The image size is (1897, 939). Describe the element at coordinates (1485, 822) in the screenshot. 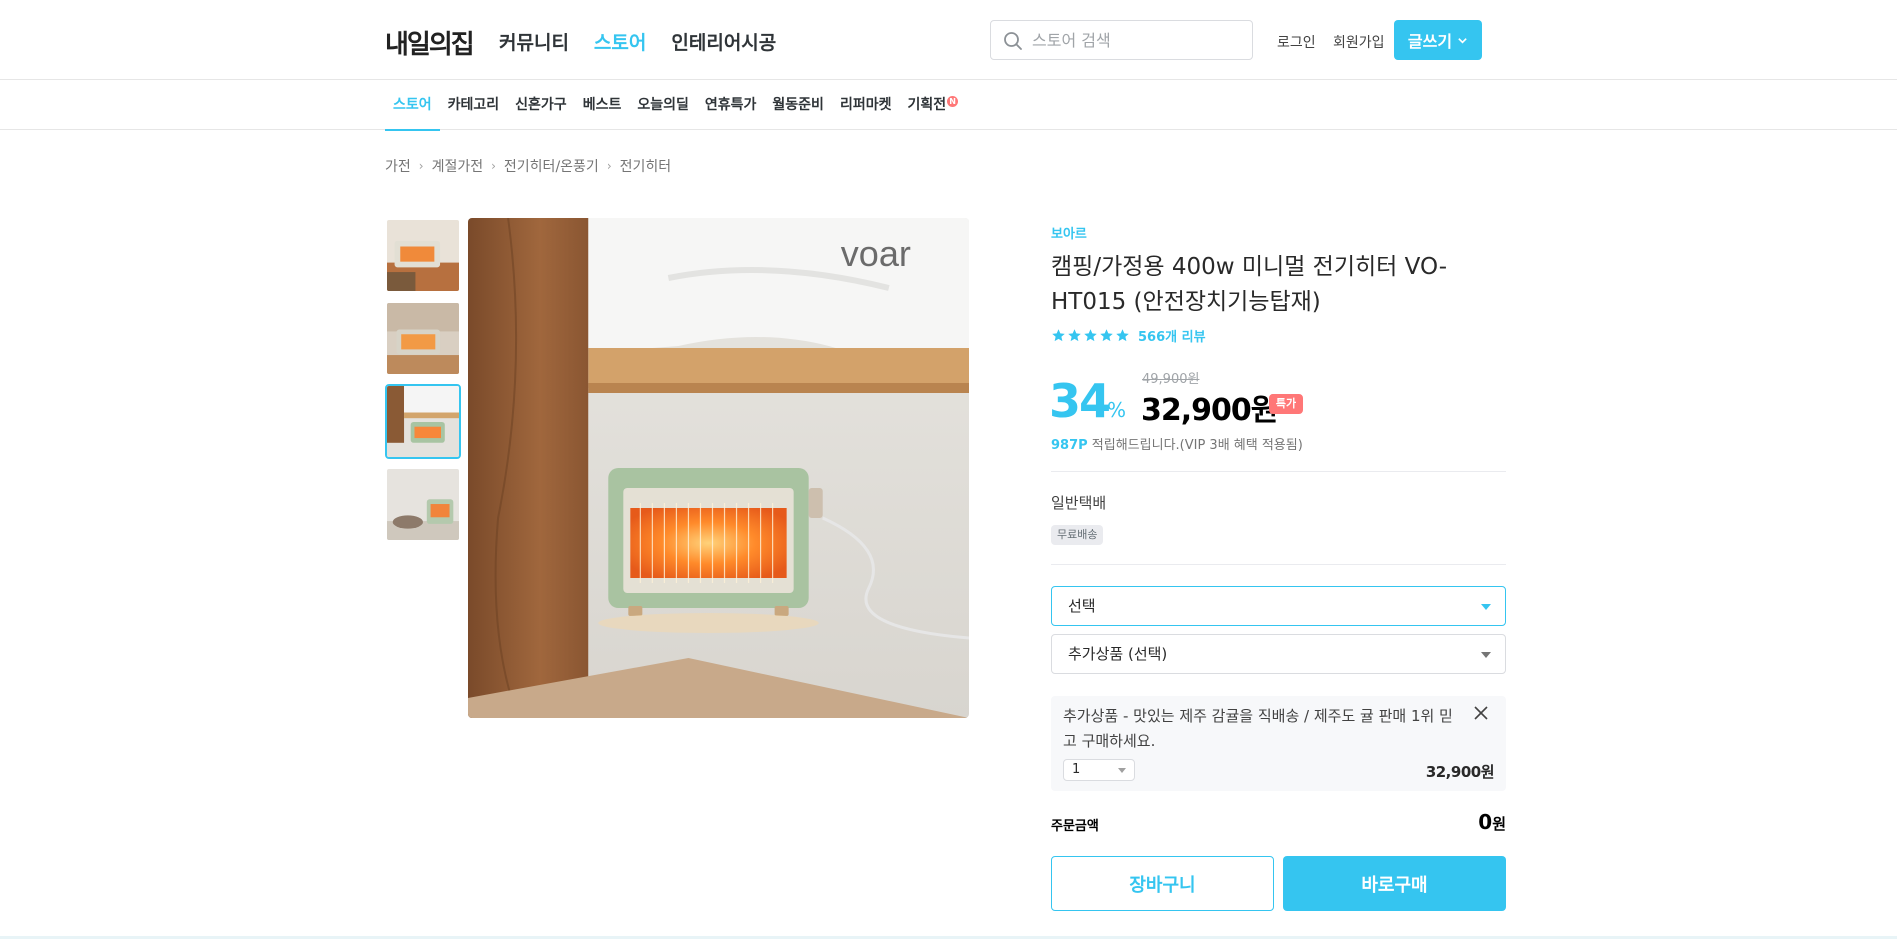

I see `order-amount-value: 0` at that location.